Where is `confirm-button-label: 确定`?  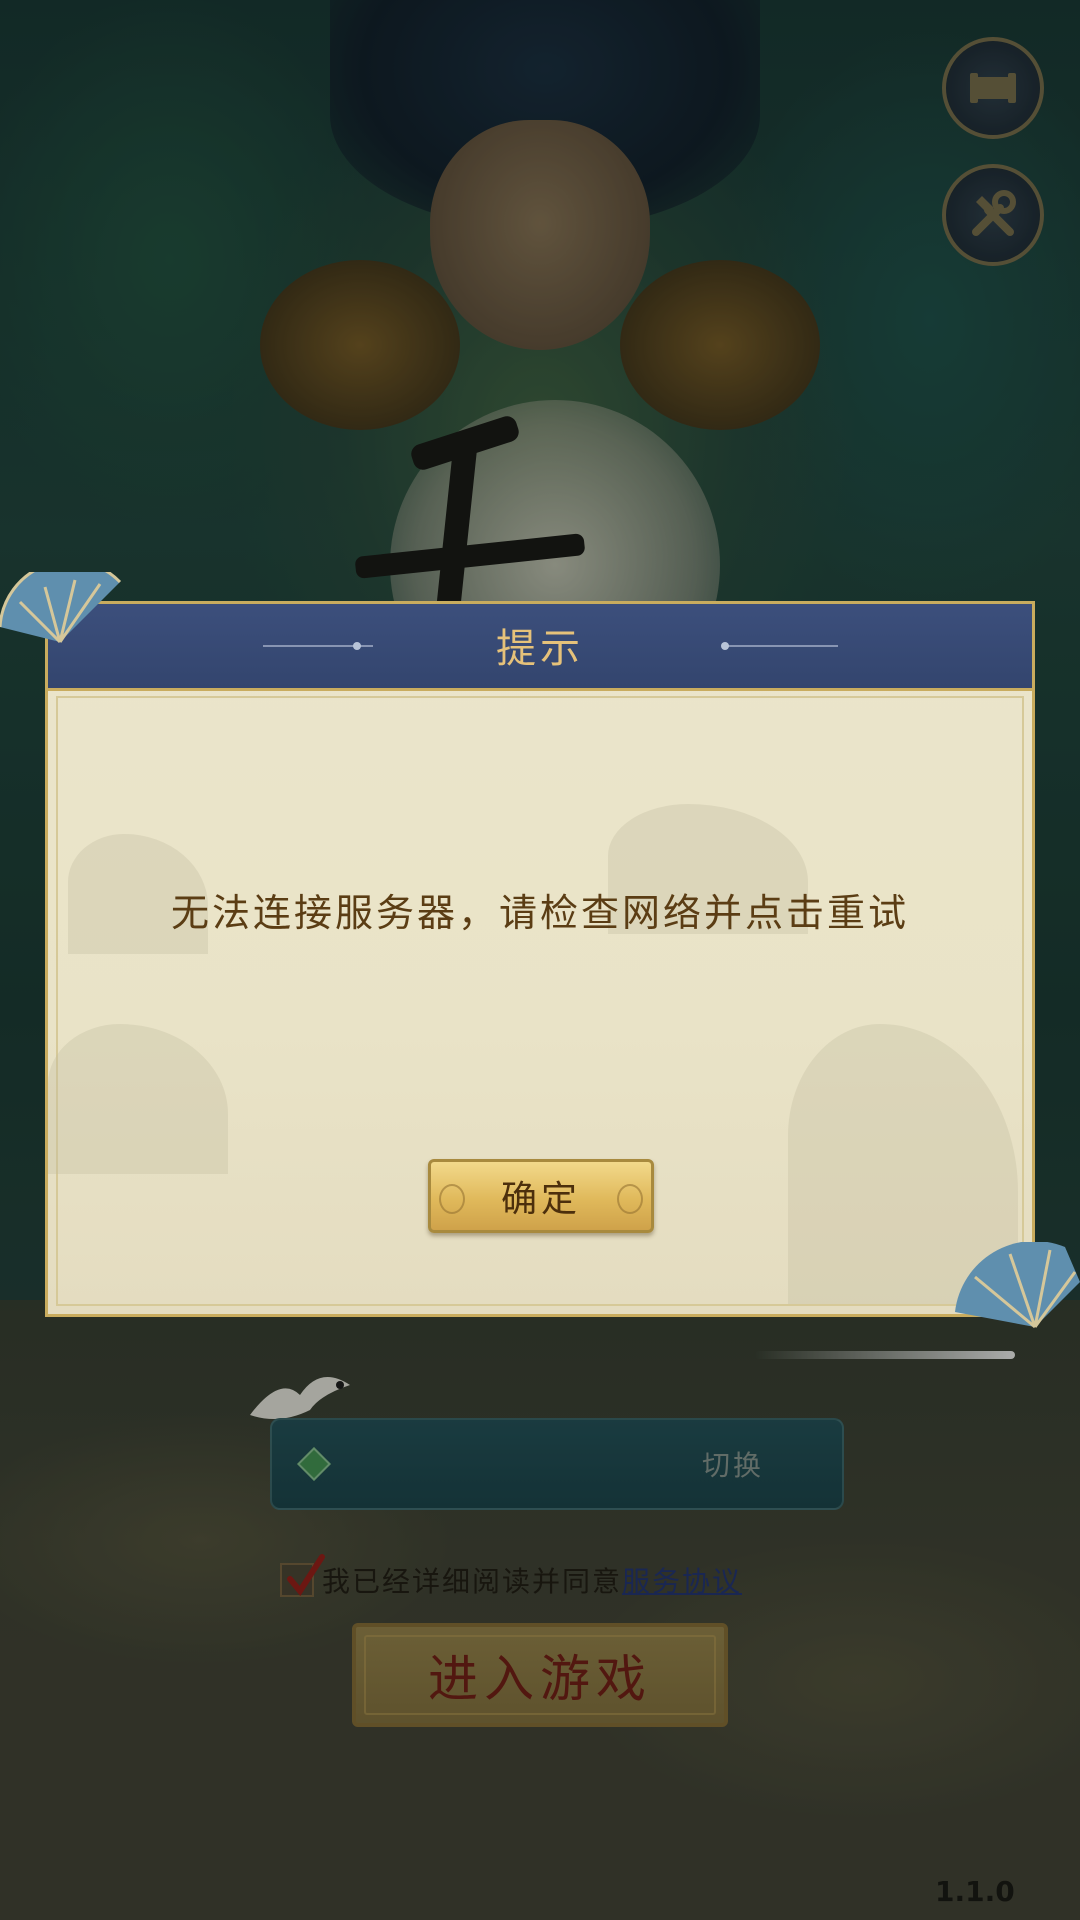
confirm-button-label: 确定 is located at coordinates (540, 1199).